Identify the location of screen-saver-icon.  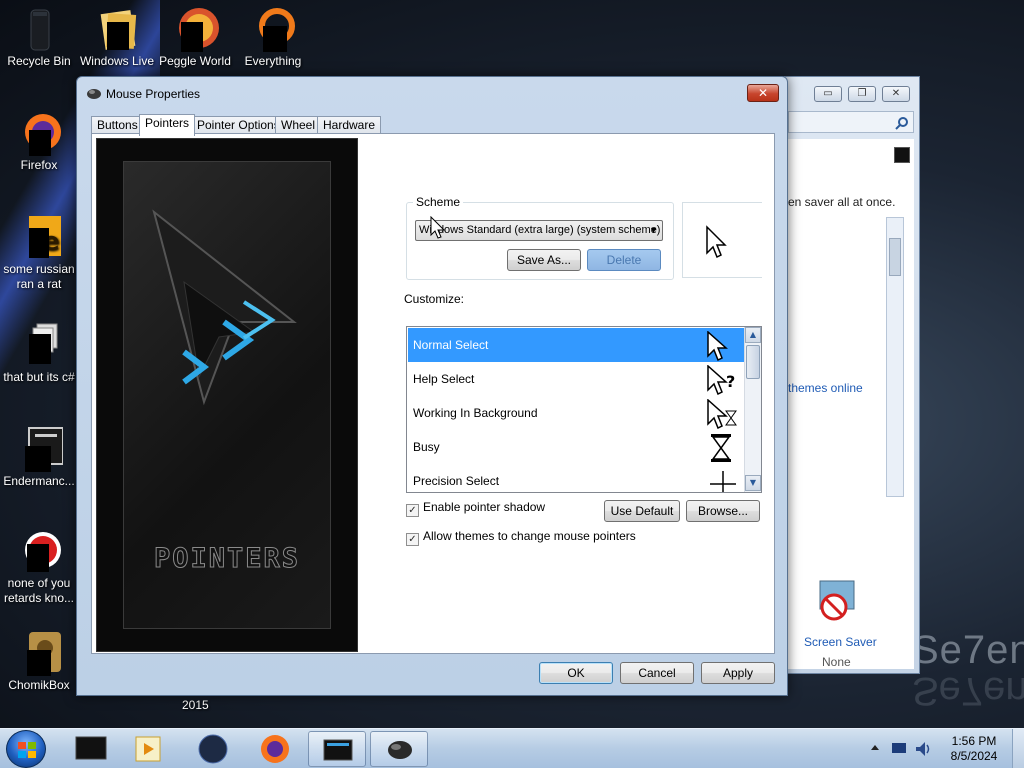
(837, 600).